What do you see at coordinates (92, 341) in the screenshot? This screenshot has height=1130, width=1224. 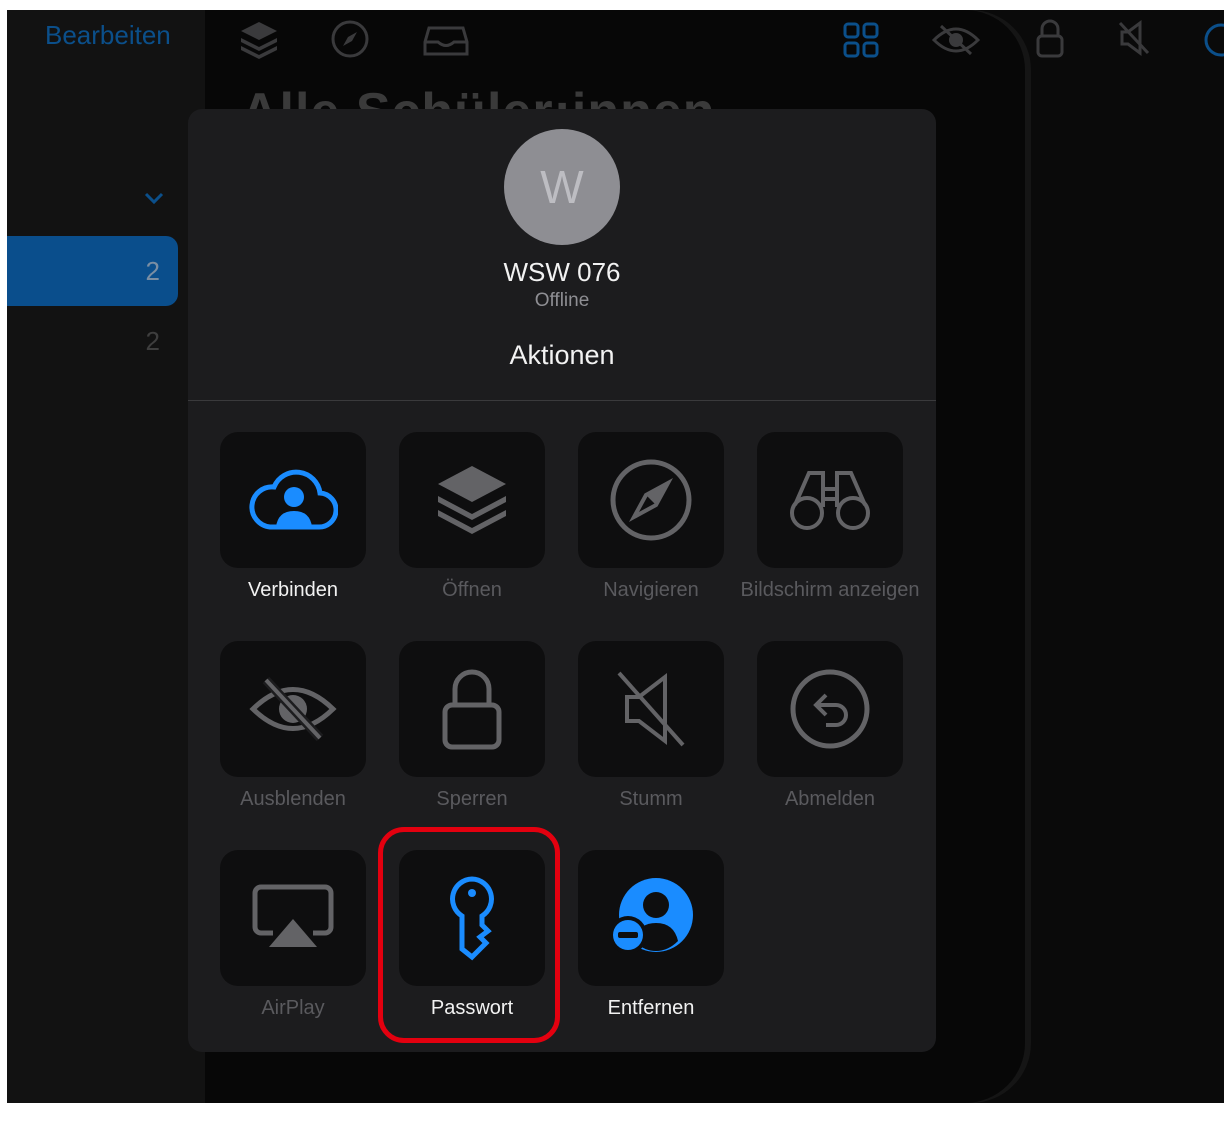 I see `sidebar-item: 2` at bounding box center [92, 341].